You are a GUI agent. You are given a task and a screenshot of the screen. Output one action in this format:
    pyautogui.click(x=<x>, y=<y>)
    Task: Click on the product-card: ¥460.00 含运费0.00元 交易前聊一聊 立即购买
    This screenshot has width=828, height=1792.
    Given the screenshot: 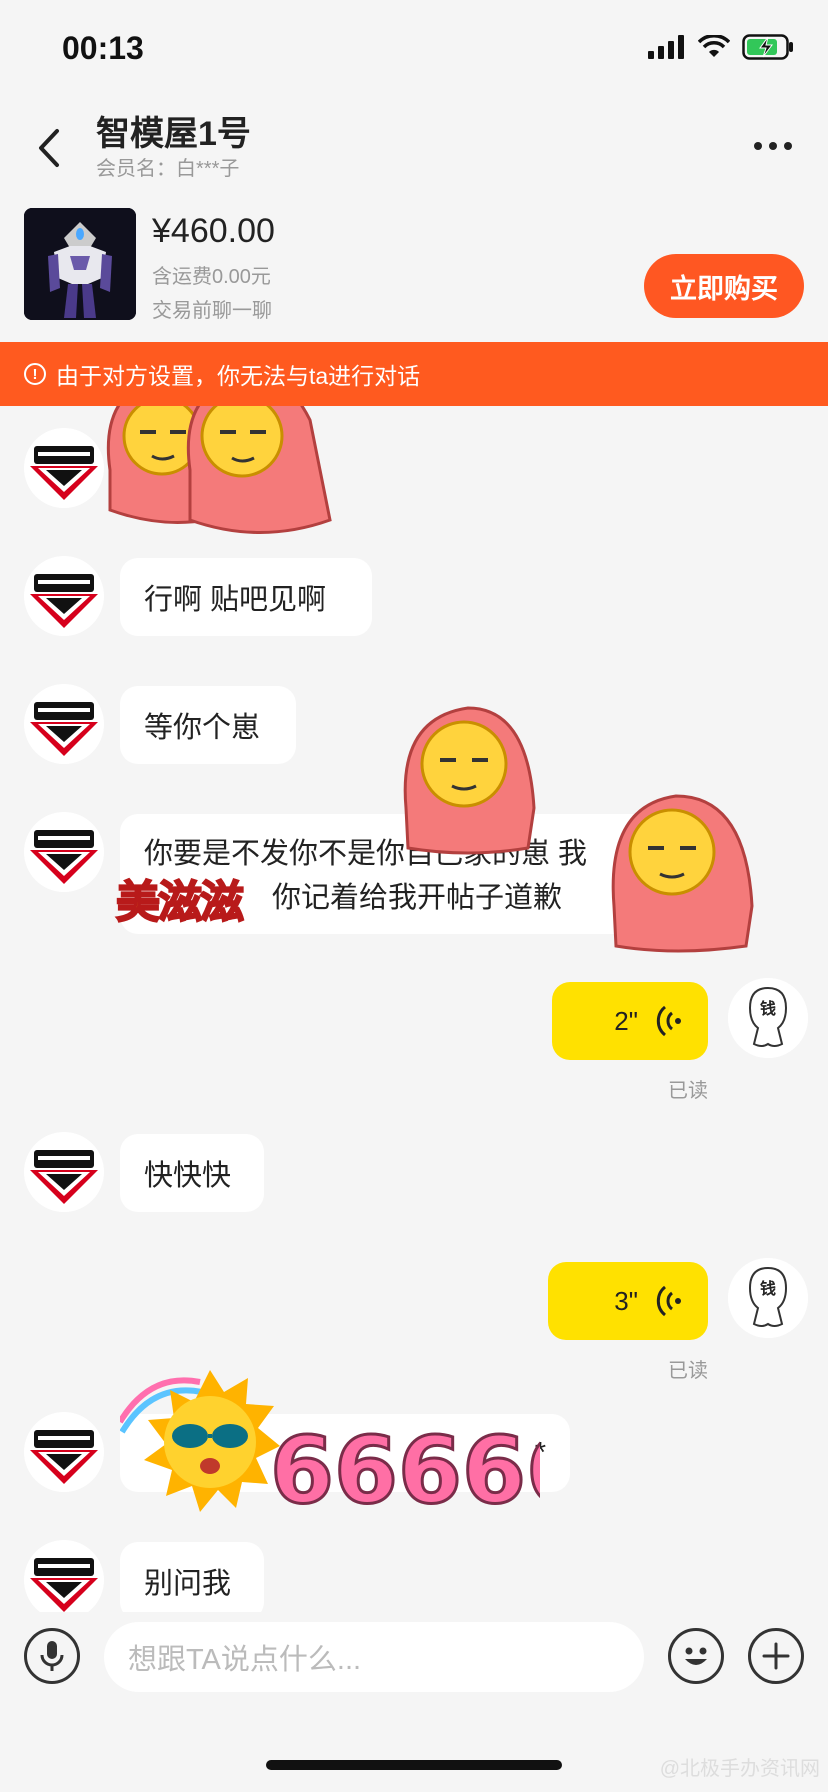 What is the action you would take?
    pyautogui.click(x=414, y=269)
    